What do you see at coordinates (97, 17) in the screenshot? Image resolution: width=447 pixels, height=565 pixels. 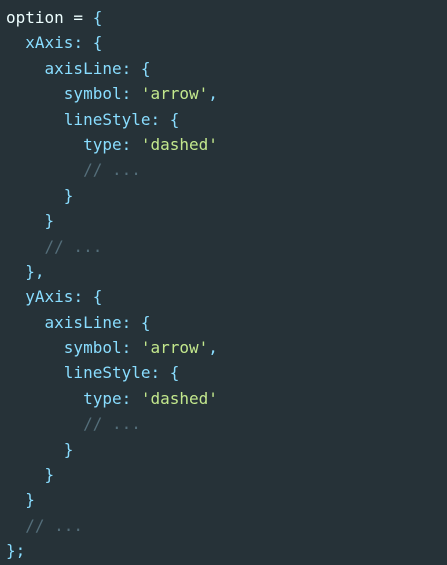 I see `code-punctuation: {` at bounding box center [97, 17].